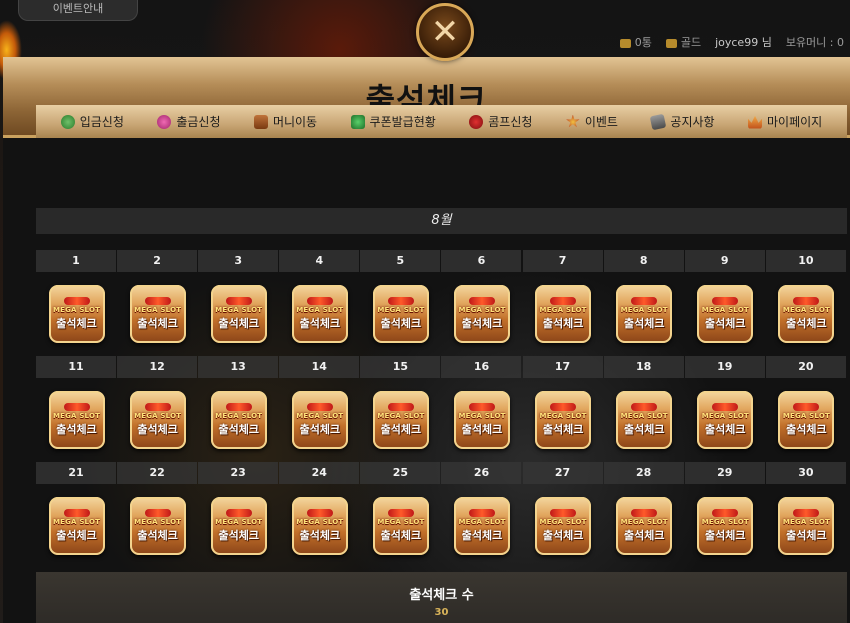 The image size is (850, 623). I want to click on nav-item-deposit: 입금신청, so click(92, 121).